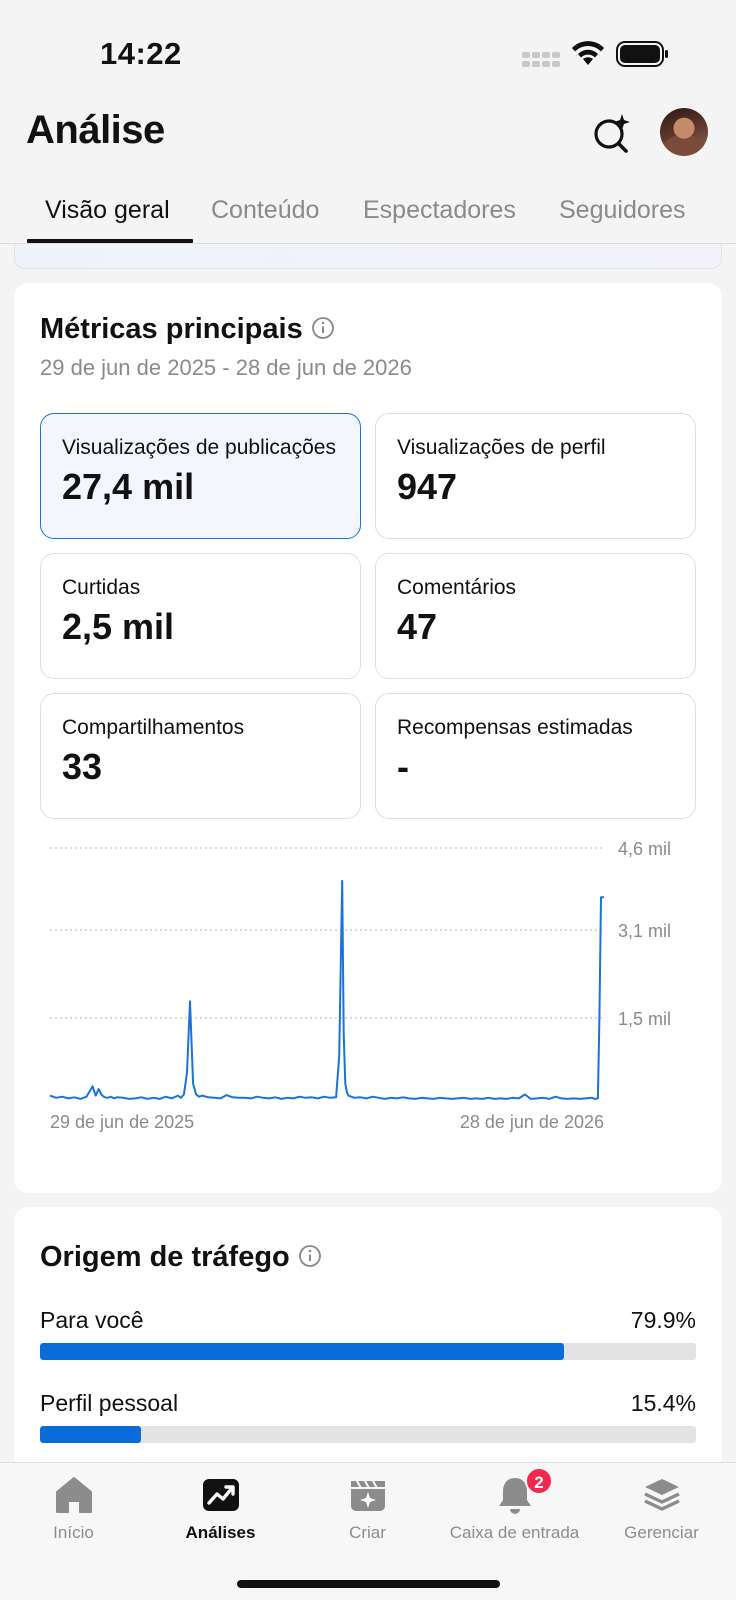  I want to click on metric-label: Visualizações de publicações, so click(199, 447).